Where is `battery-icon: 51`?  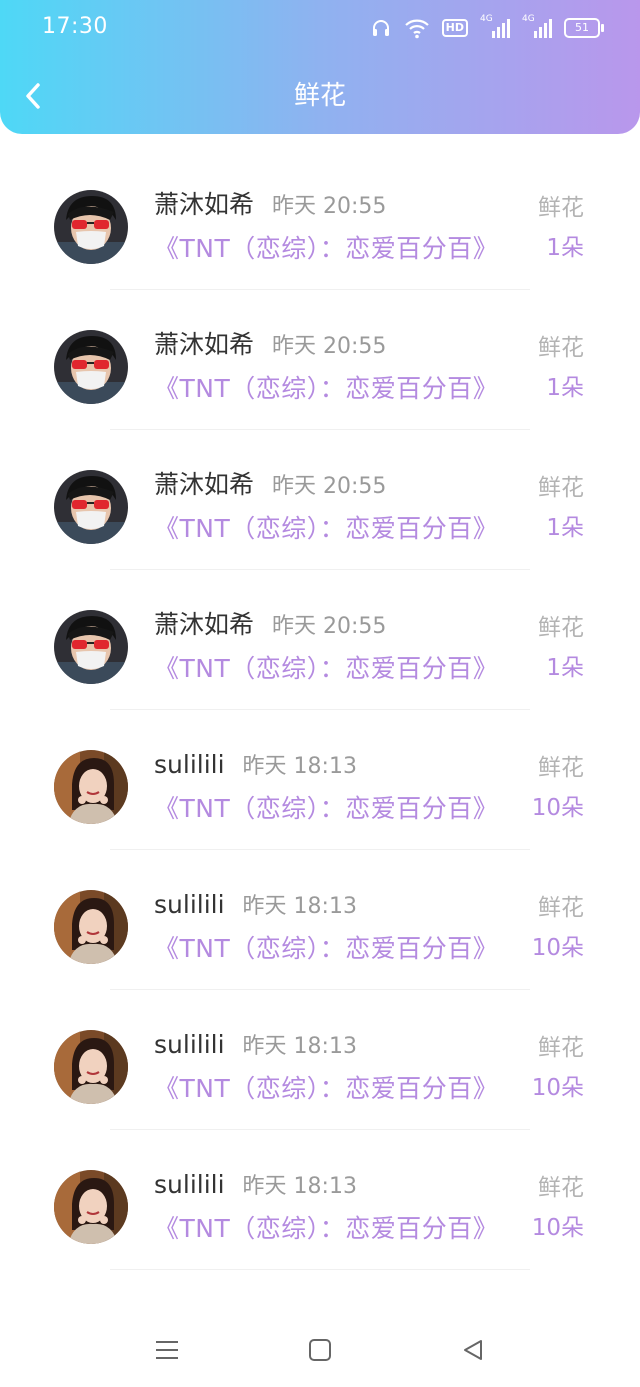
battery-icon: 51 is located at coordinates (584, 28).